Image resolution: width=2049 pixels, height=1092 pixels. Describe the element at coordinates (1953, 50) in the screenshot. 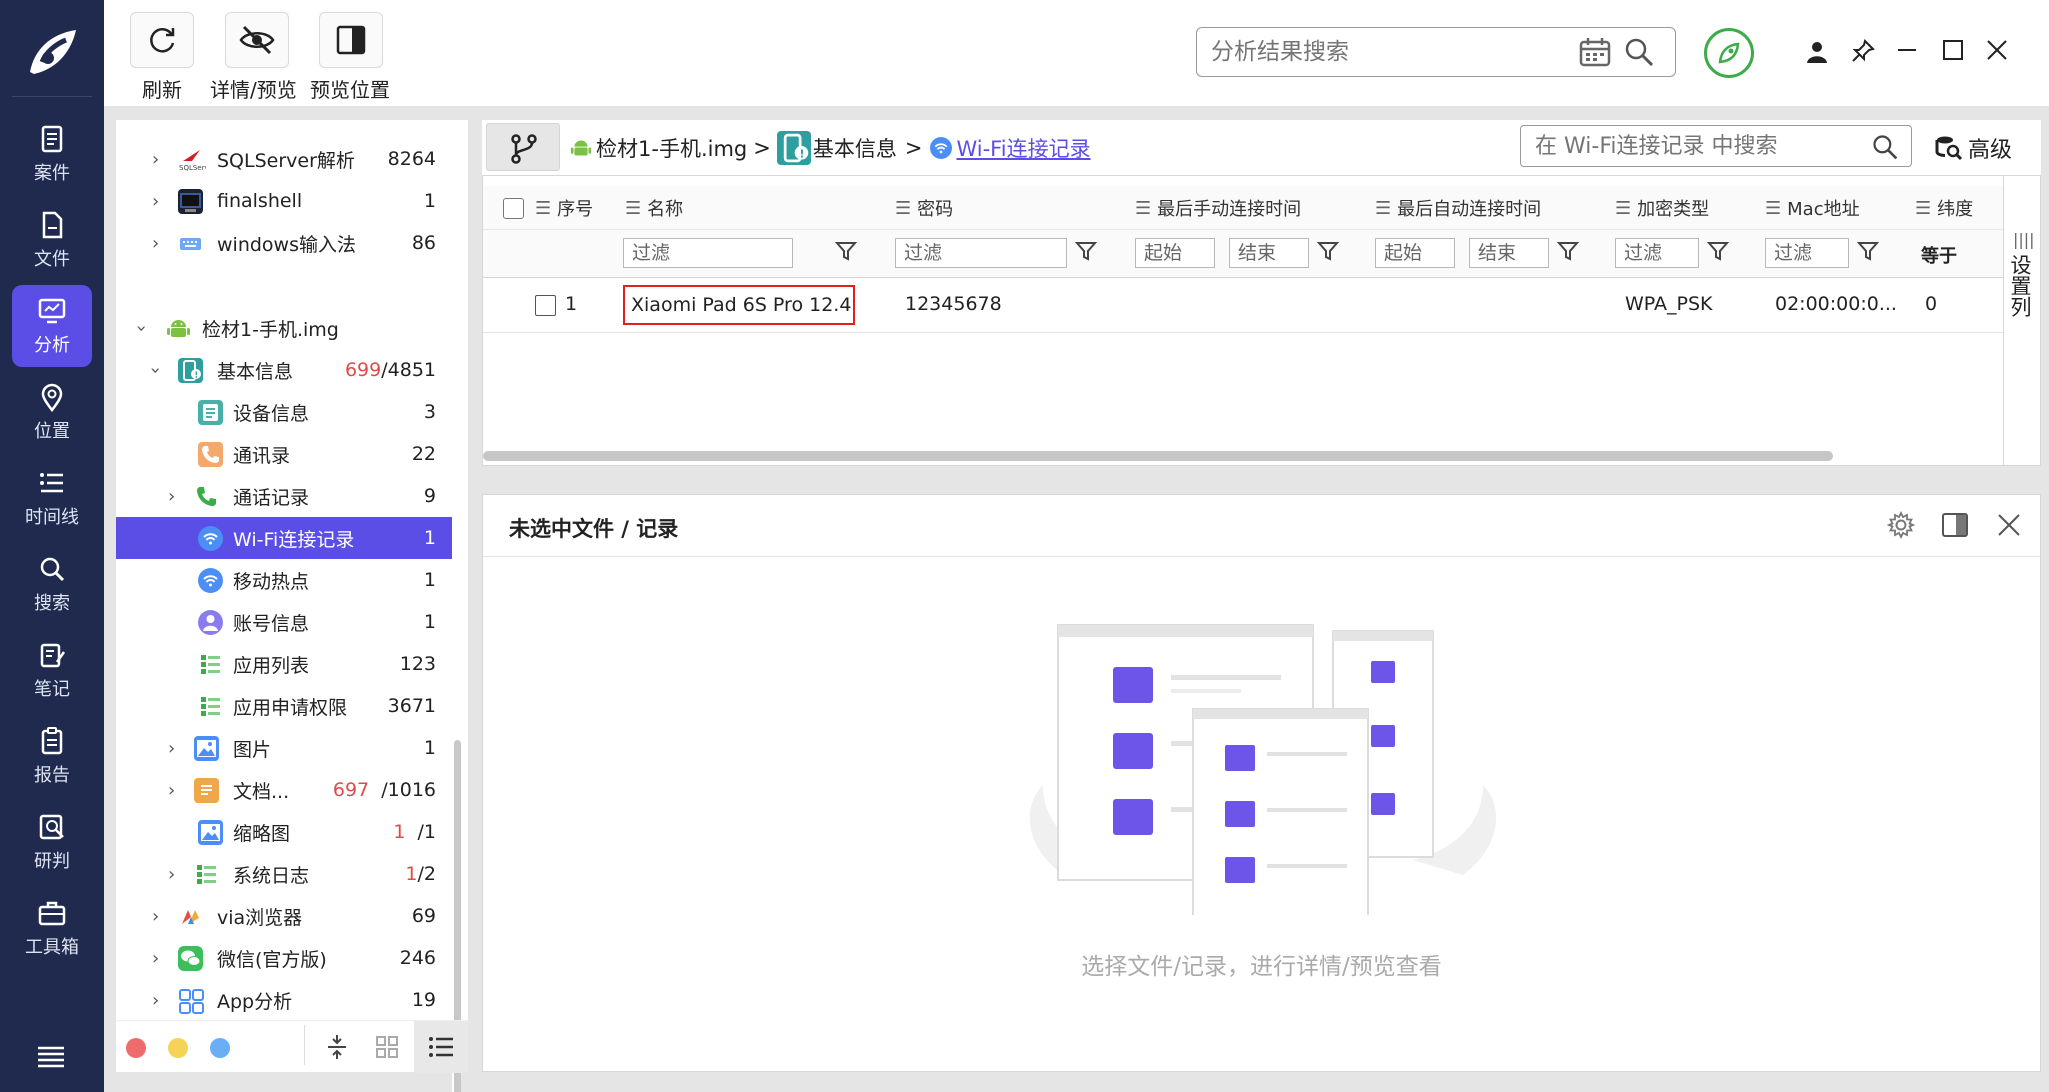

I see `maximize-icon` at that location.